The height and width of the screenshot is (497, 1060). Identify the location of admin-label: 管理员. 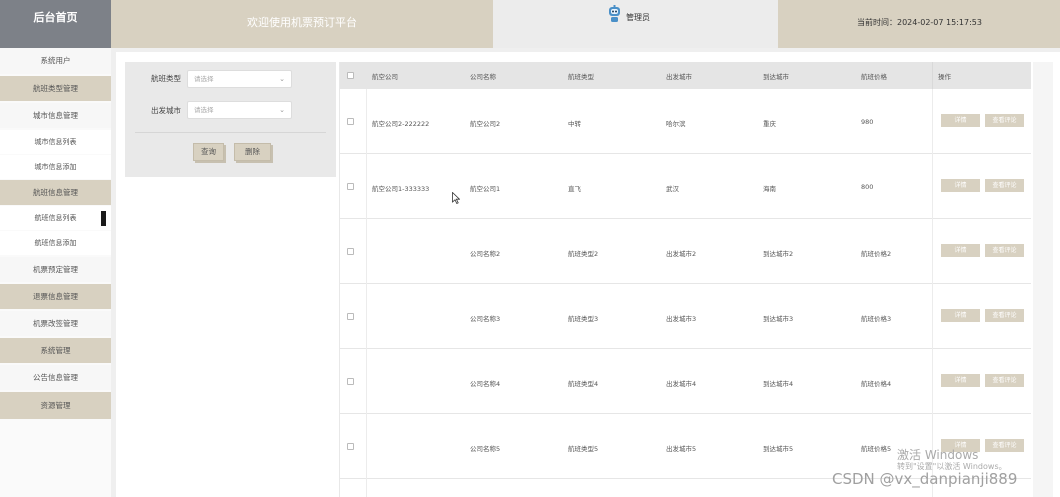
(638, 17).